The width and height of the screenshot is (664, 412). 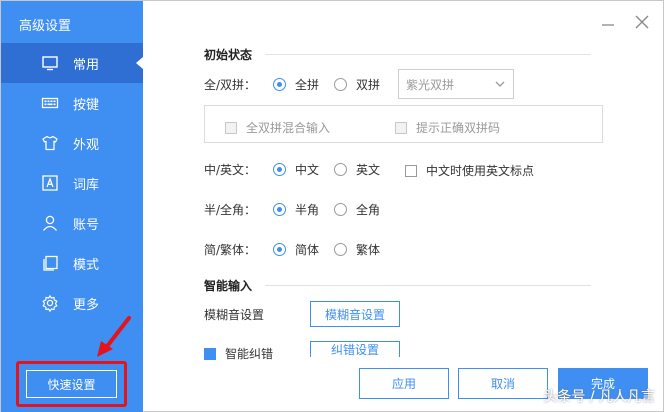 What do you see at coordinates (228, 286) in the screenshot?
I see `section-title-smart-input: 智能输入` at bounding box center [228, 286].